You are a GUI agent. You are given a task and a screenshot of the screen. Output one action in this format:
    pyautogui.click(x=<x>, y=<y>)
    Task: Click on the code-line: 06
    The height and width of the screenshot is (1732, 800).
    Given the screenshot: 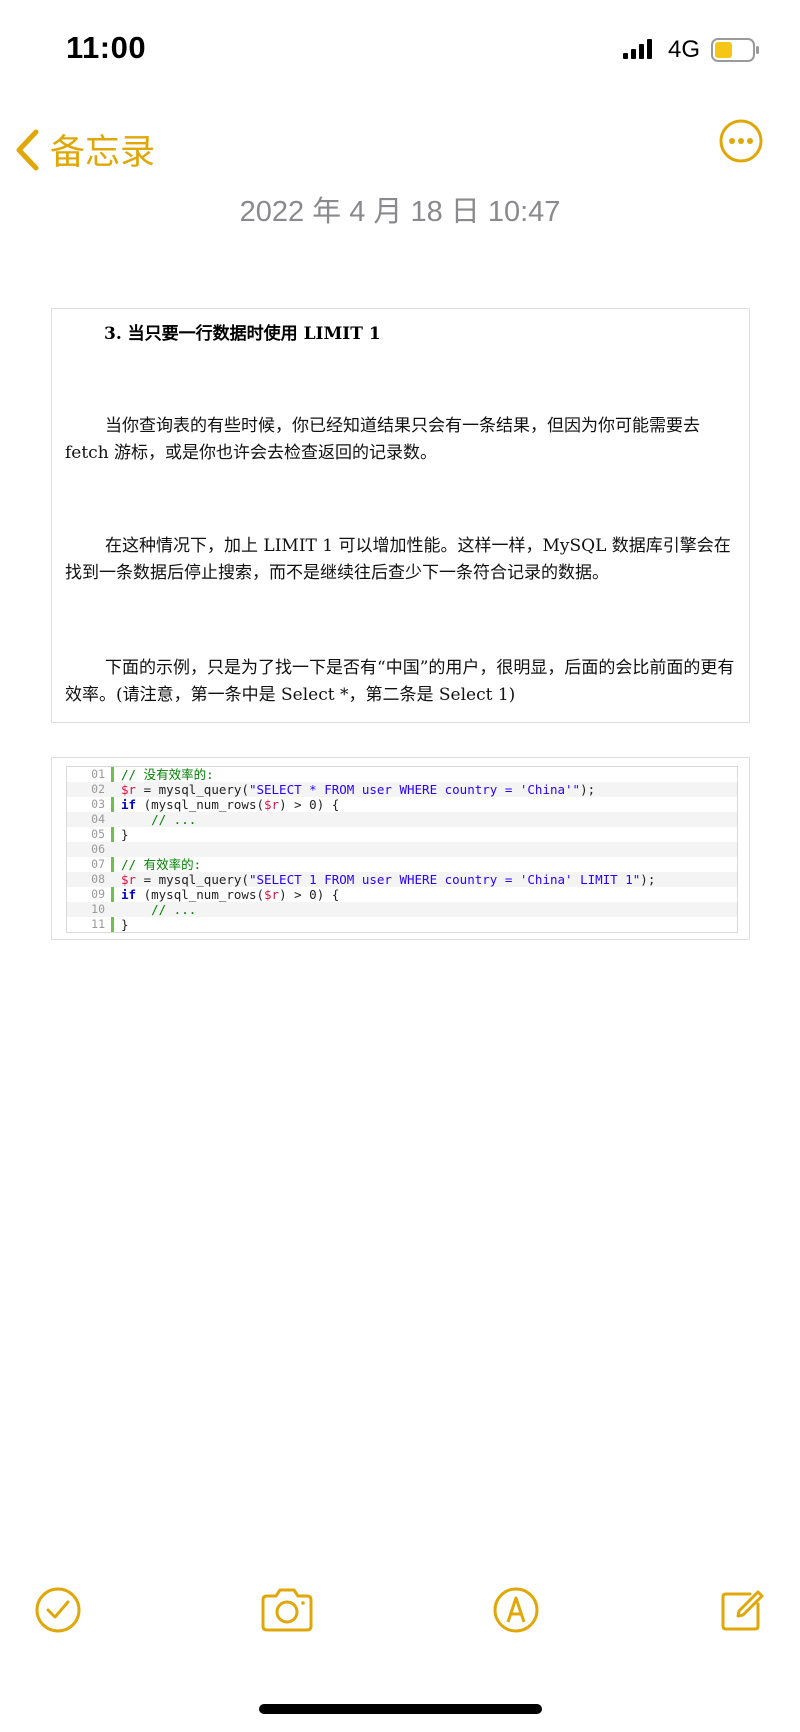 What is the action you would take?
    pyautogui.click(x=402, y=849)
    